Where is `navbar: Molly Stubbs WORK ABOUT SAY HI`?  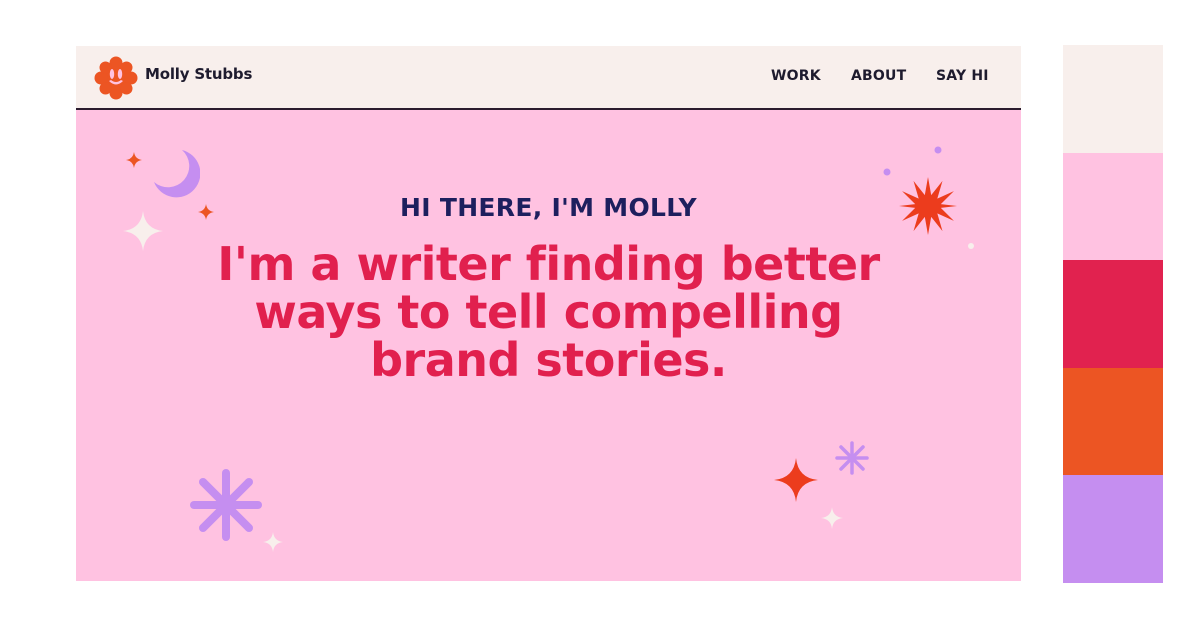 navbar: Molly Stubbs WORK ABOUT SAY HI is located at coordinates (548, 78).